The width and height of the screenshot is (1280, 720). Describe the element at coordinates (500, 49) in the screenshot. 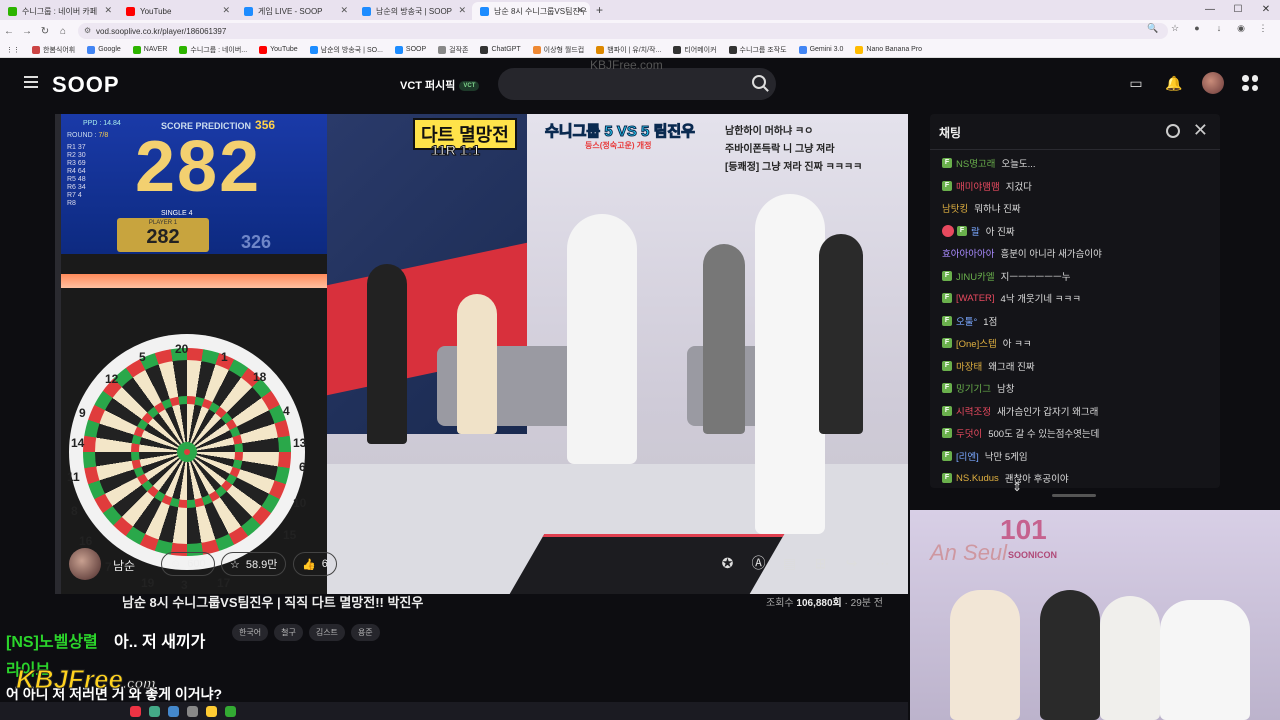

I see `bookmark: ChatGPT` at that location.